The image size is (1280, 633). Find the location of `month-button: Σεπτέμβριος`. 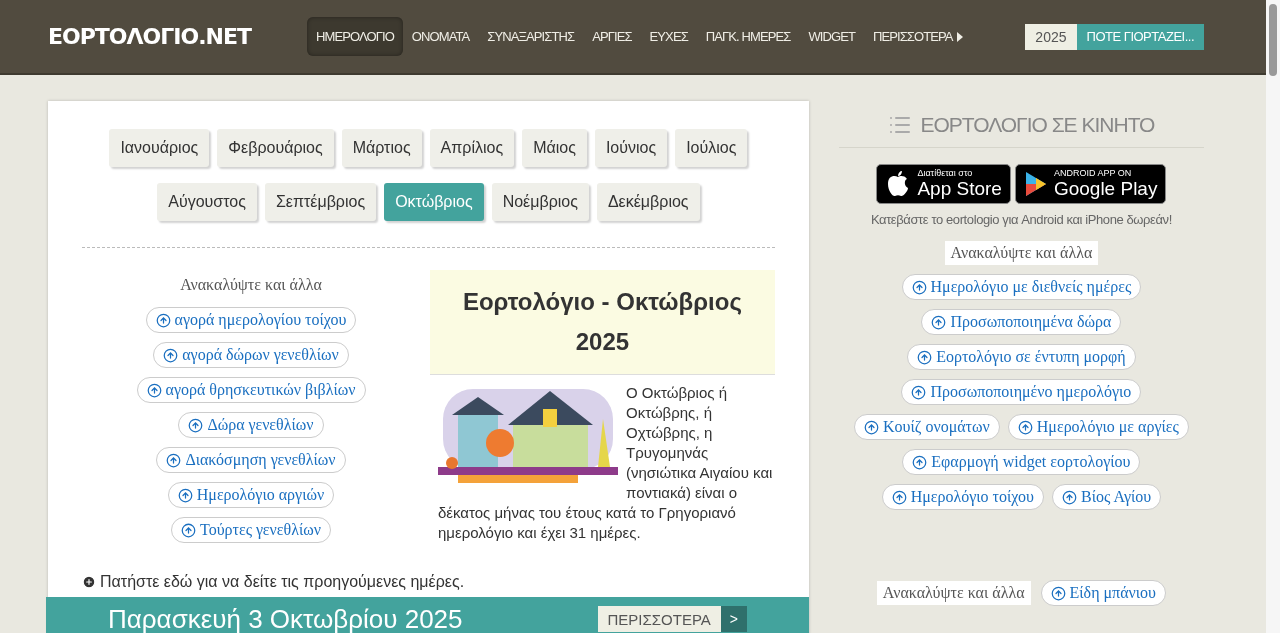

month-button: Σεπτέμβριος is located at coordinates (320, 202).